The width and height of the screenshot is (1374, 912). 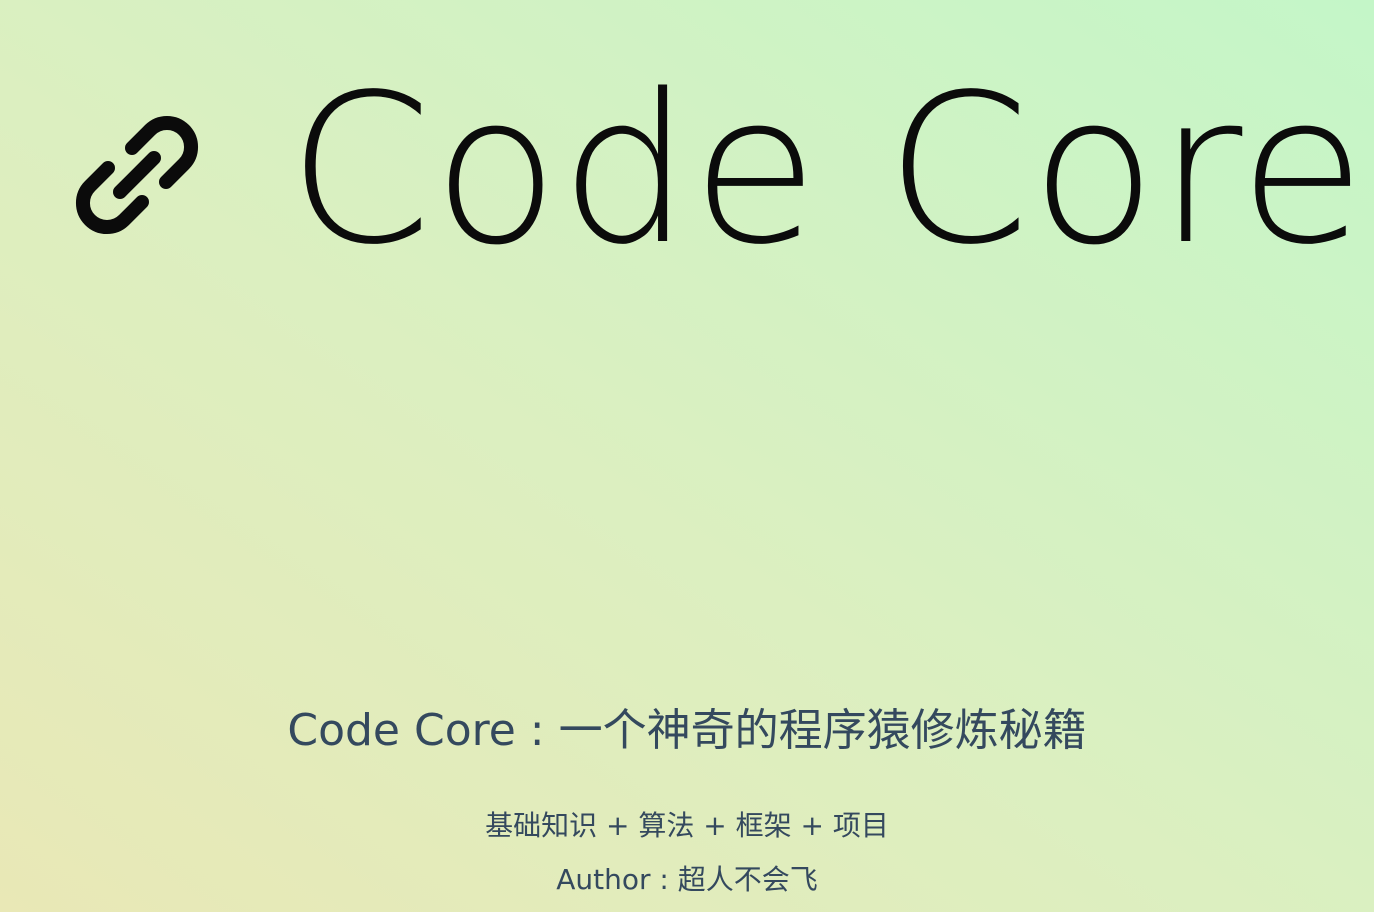 I want to click on link-icon, so click(x=137, y=175).